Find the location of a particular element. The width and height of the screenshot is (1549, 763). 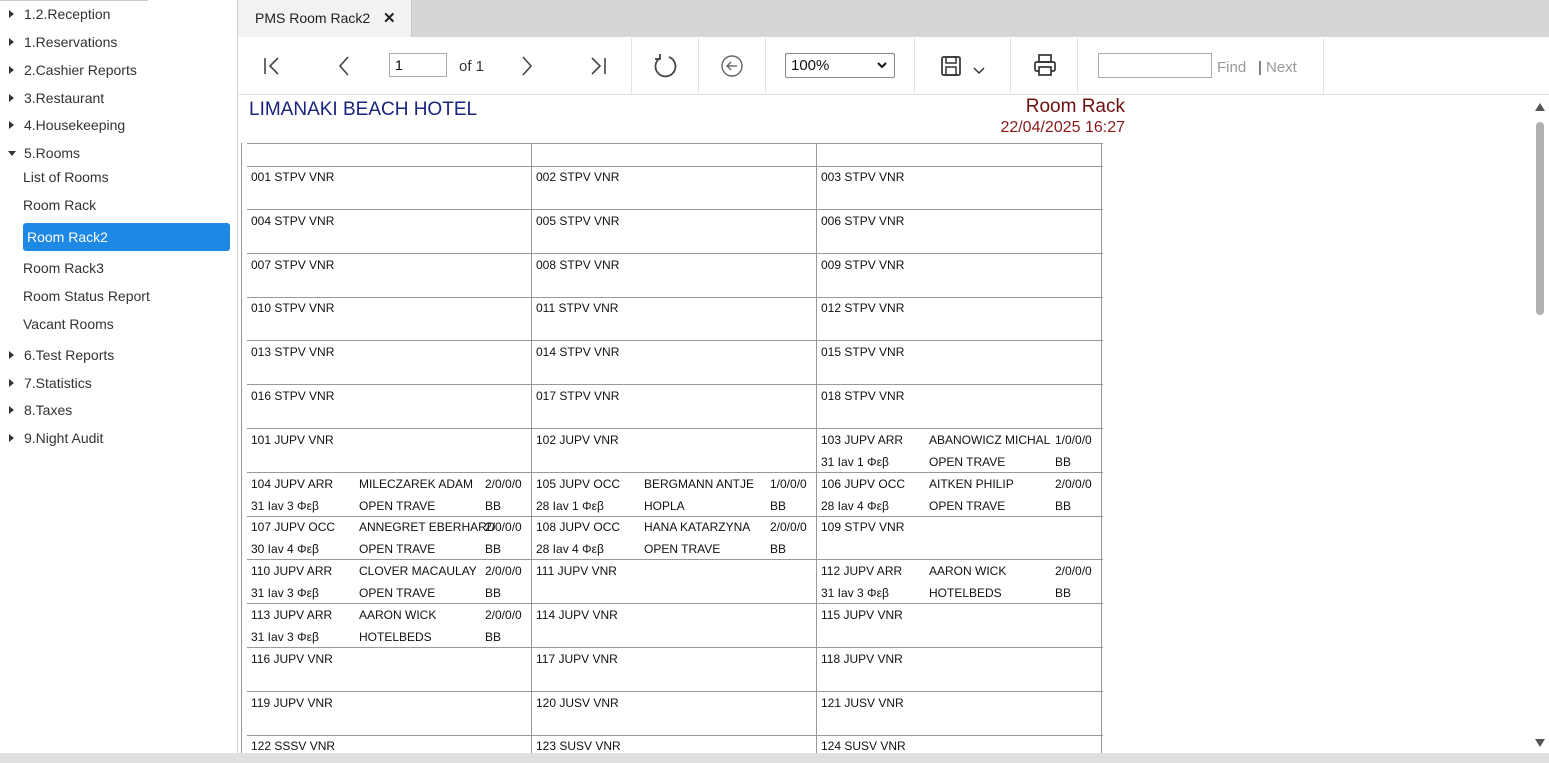

room-guest: CLOVER MACAULAY is located at coordinates (418, 571).